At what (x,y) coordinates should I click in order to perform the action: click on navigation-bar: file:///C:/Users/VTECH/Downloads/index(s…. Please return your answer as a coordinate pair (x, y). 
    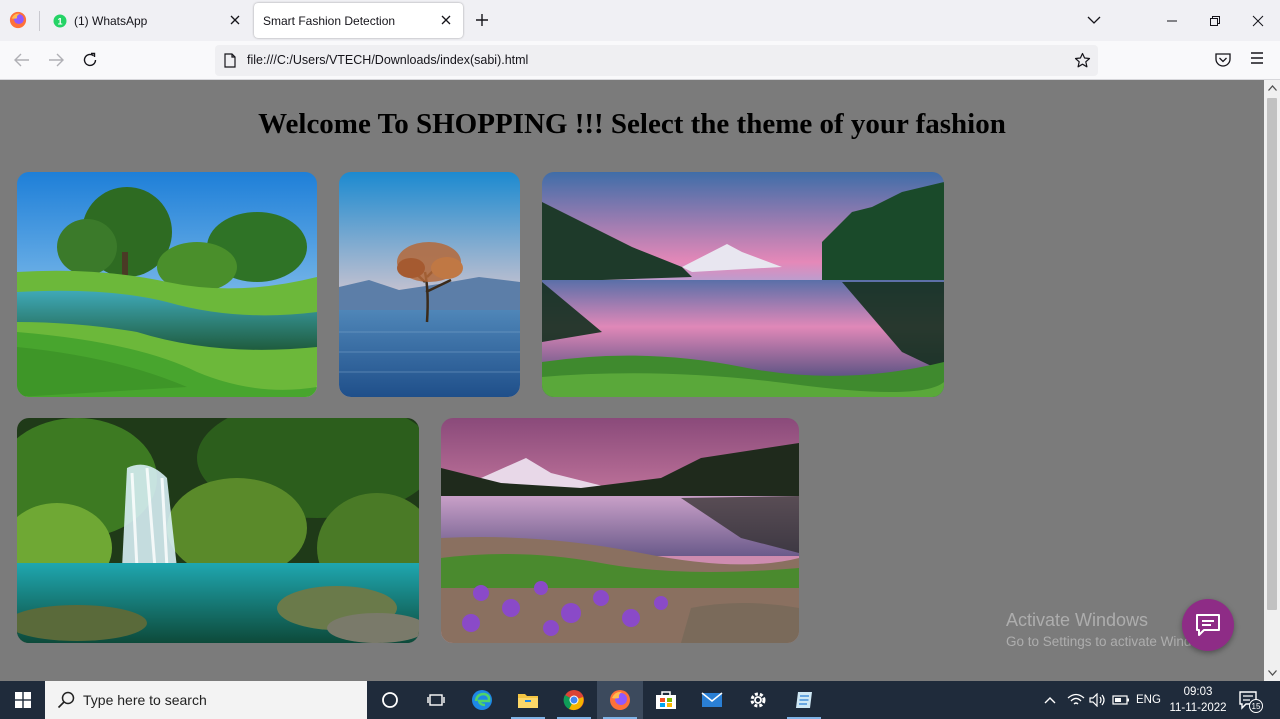
    Looking at the image, I should click on (640, 60).